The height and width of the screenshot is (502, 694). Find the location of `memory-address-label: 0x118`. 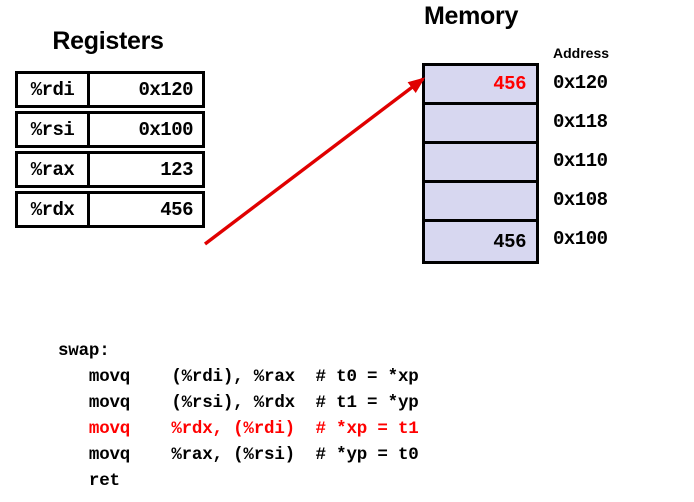

memory-address-label: 0x118 is located at coordinates (580, 121).